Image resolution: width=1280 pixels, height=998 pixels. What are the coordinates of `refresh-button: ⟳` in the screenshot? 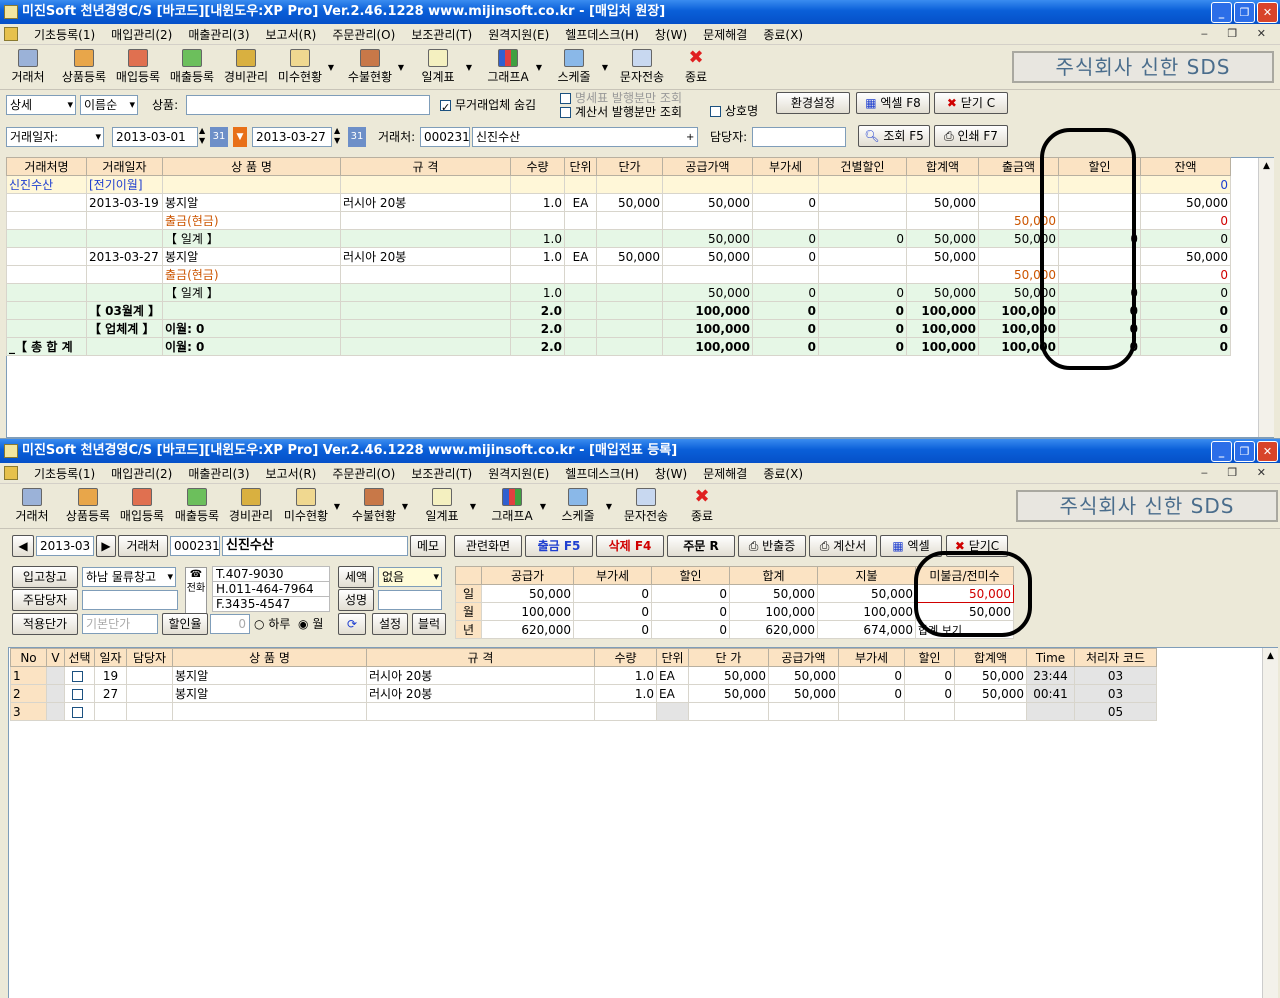 It's located at (352, 624).